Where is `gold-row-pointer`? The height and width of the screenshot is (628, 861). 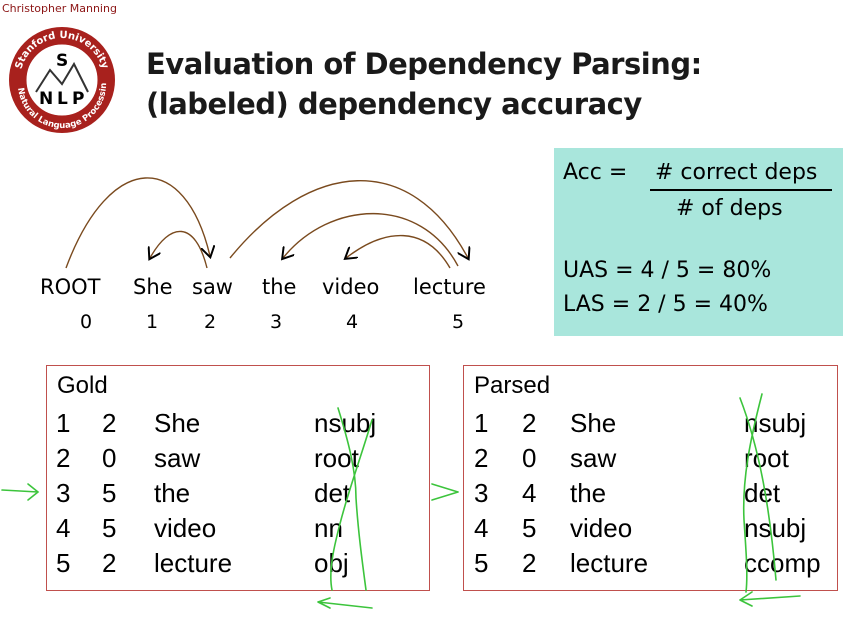
gold-row-pointer is located at coordinates (20, 492).